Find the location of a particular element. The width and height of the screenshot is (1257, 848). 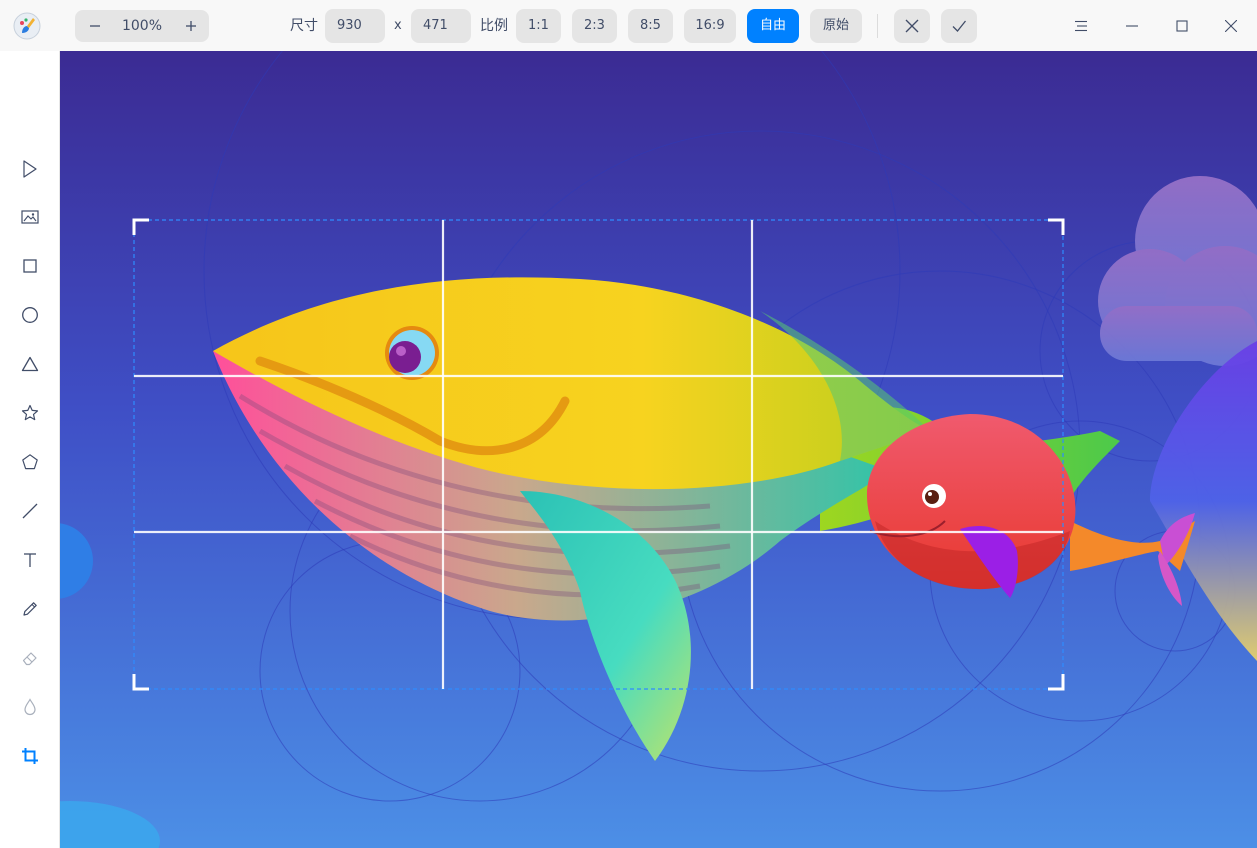

tool-blur is located at coordinates (30, 707).